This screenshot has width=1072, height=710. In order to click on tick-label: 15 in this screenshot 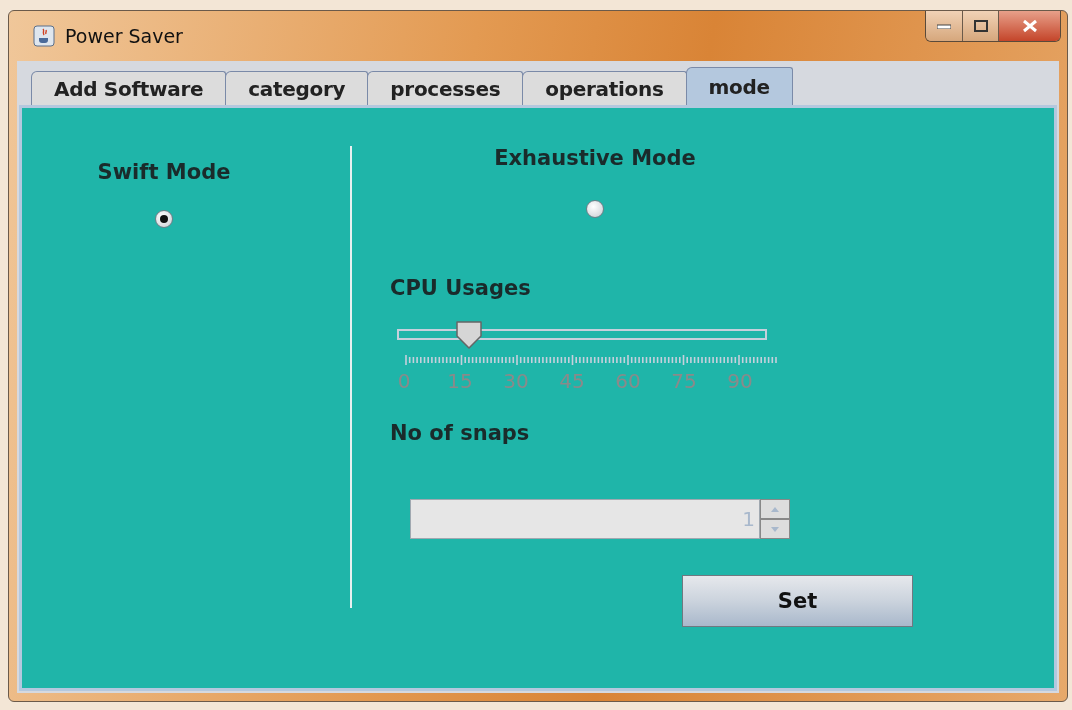, I will do `click(460, 381)`.